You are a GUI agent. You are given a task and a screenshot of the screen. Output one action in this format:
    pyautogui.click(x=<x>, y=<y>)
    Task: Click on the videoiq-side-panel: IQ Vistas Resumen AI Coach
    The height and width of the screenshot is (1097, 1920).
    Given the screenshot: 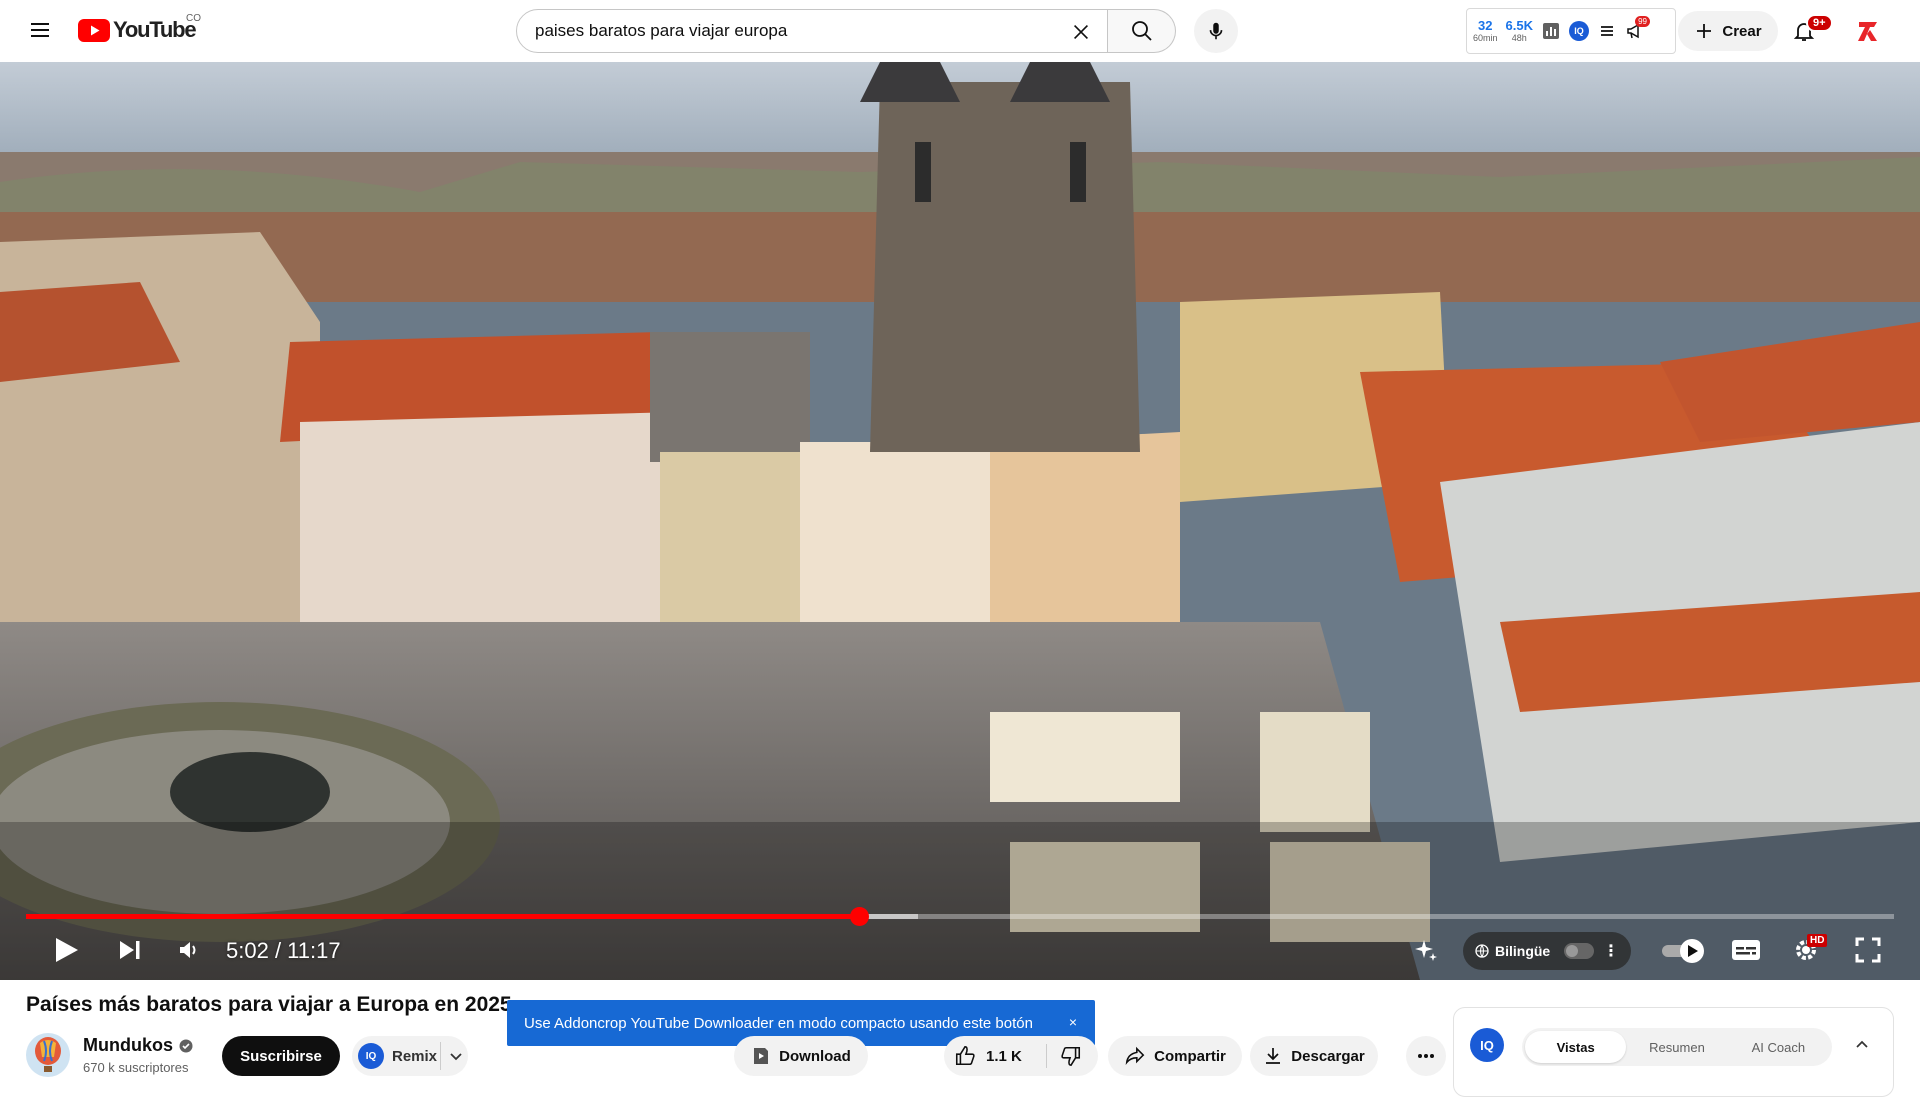 What is the action you would take?
    pyautogui.click(x=1673, y=1052)
    